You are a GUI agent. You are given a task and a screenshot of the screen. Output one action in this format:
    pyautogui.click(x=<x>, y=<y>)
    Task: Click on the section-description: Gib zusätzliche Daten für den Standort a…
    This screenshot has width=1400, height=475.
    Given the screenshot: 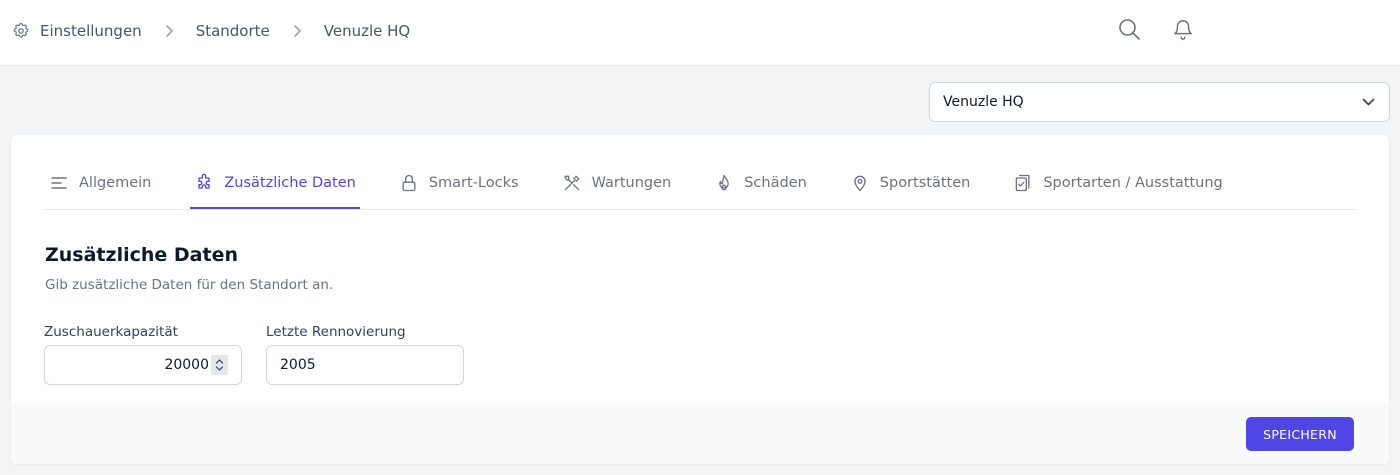 What is the action you would take?
    pyautogui.click(x=189, y=285)
    